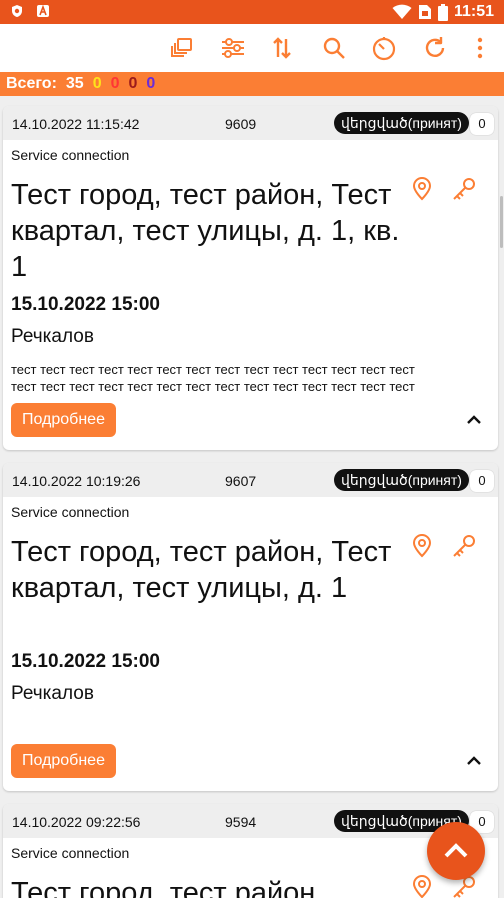  I want to click on summary-bar: Всего: 35 0 0 0 0, so click(252, 84).